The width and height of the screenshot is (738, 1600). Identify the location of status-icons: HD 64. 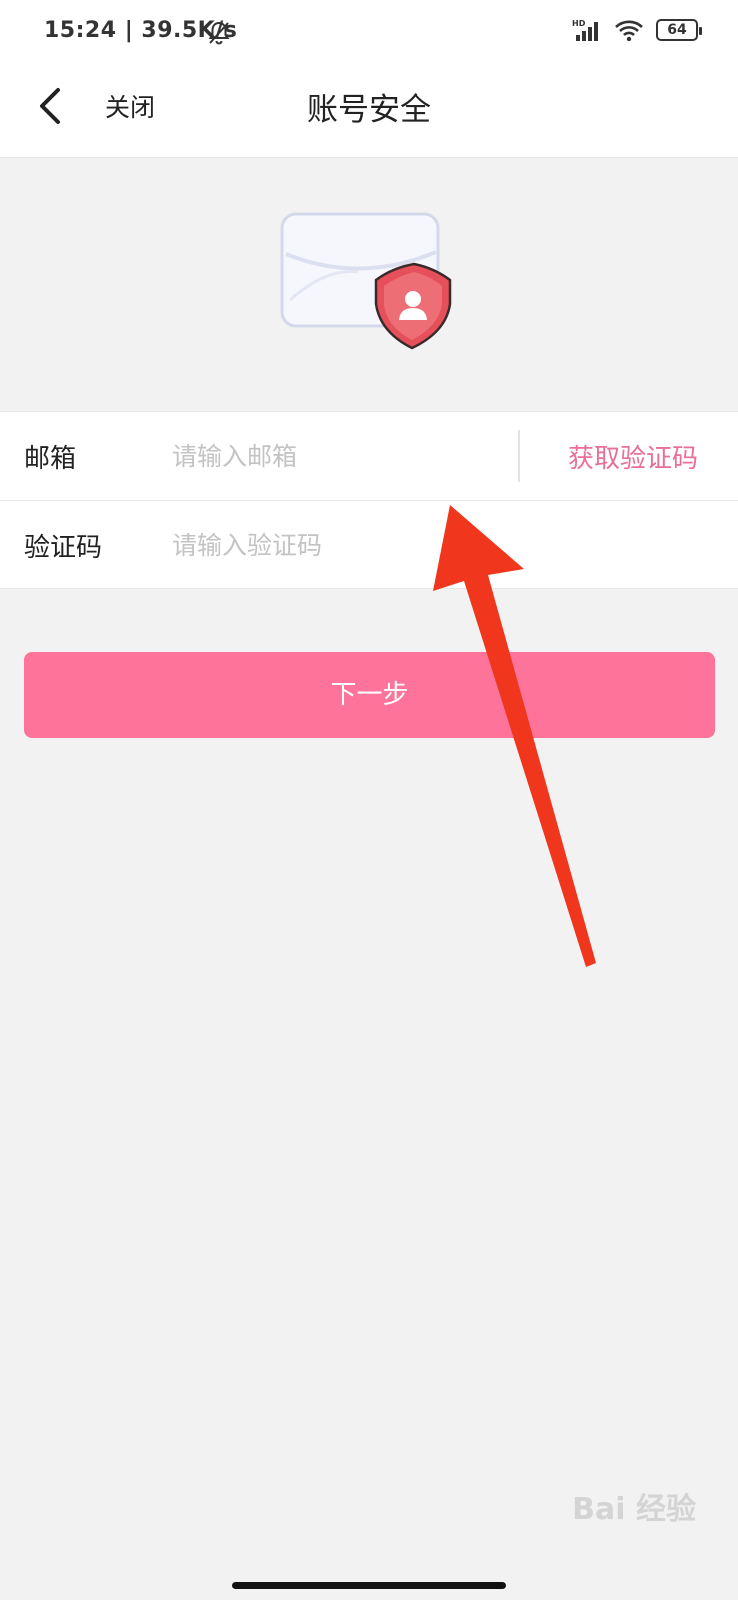
(637, 30).